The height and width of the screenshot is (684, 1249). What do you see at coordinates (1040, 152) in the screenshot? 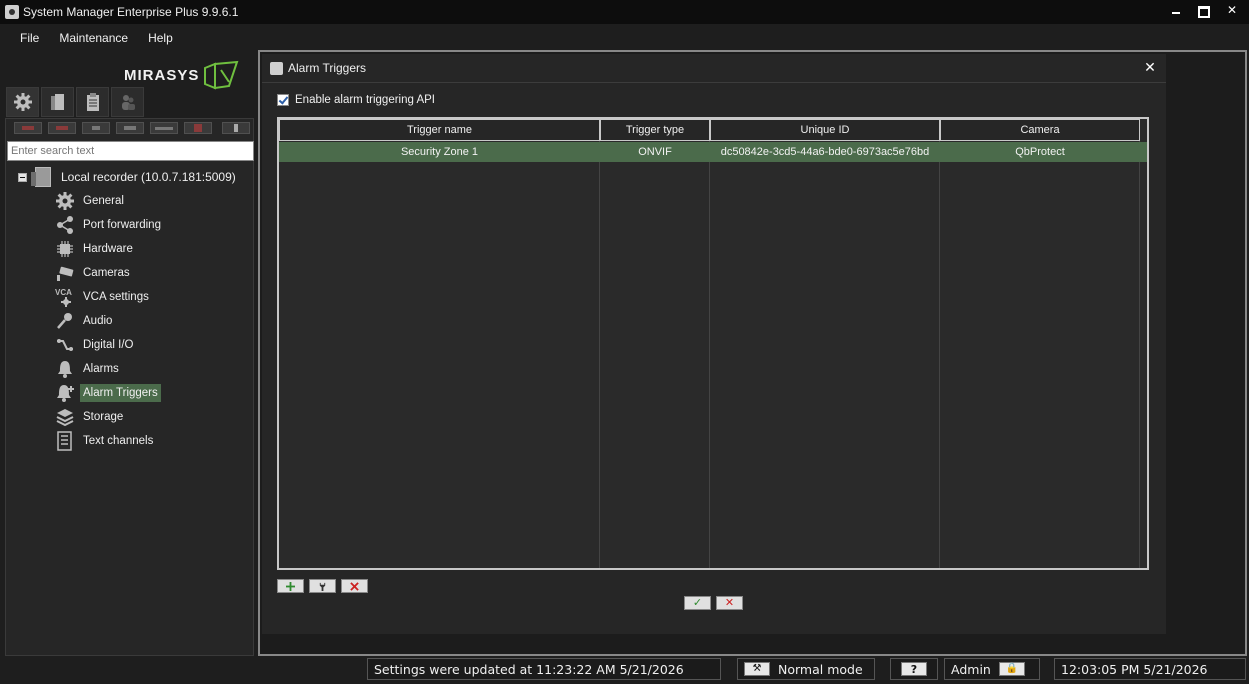
I see `cell-camera: QbProtect` at bounding box center [1040, 152].